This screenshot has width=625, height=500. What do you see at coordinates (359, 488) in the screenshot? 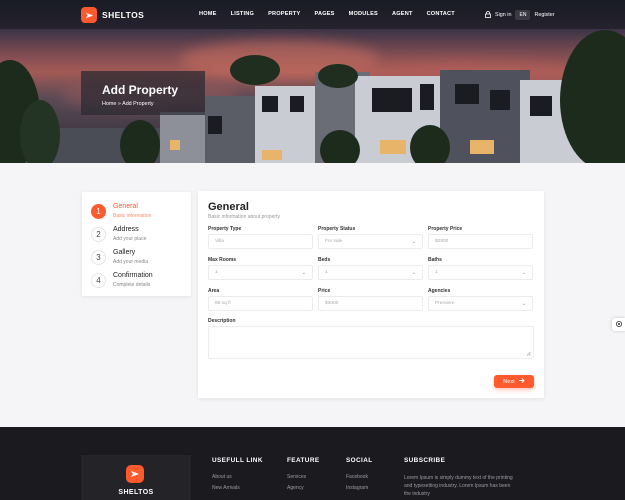
I see `footer-link: Instagram` at bounding box center [359, 488].